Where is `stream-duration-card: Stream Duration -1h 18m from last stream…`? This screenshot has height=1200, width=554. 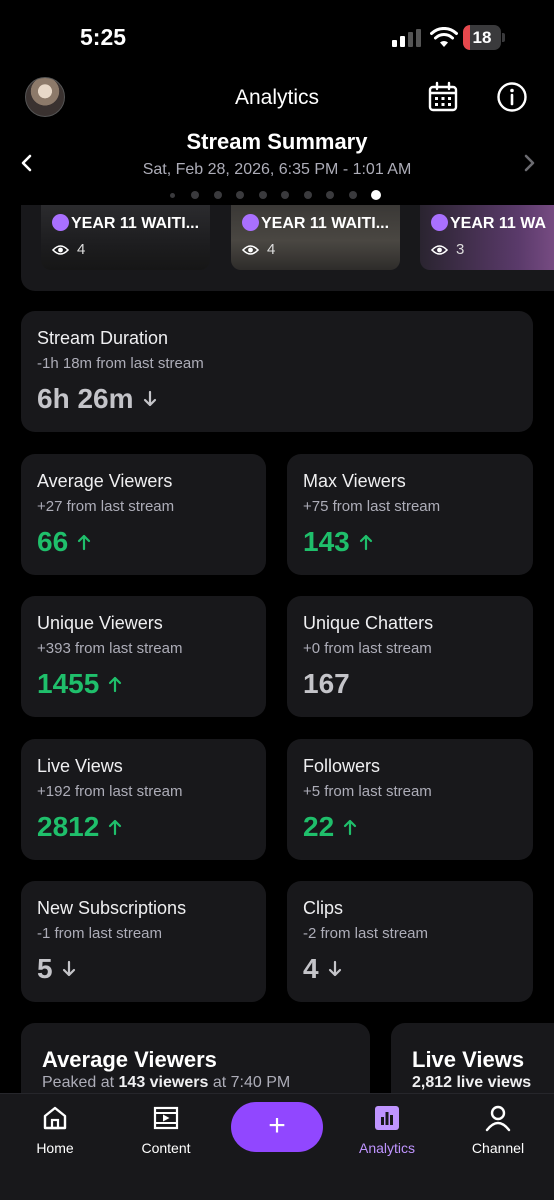 stream-duration-card: Stream Duration -1h 18m from last stream… is located at coordinates (277, 371).